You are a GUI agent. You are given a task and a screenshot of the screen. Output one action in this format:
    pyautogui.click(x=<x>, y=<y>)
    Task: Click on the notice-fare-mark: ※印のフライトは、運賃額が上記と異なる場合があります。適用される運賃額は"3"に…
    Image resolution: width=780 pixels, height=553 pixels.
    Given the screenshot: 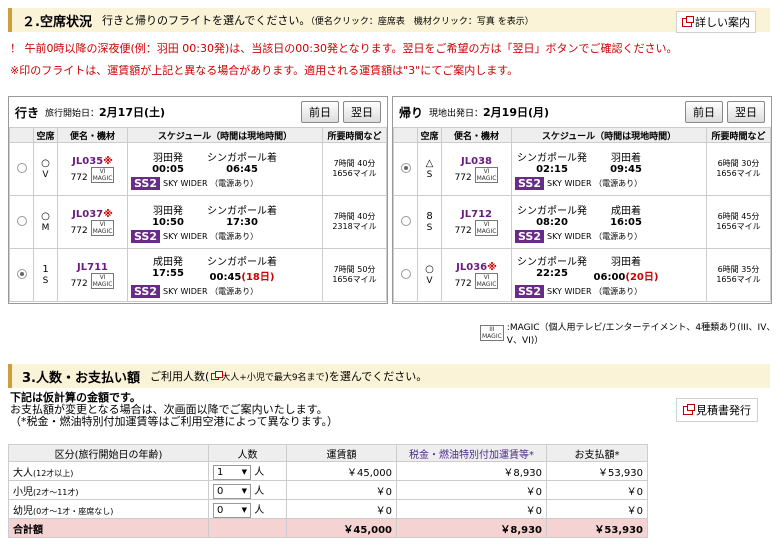 What is the action you would take?
    pyautogui.click(x=264, y=70)
    